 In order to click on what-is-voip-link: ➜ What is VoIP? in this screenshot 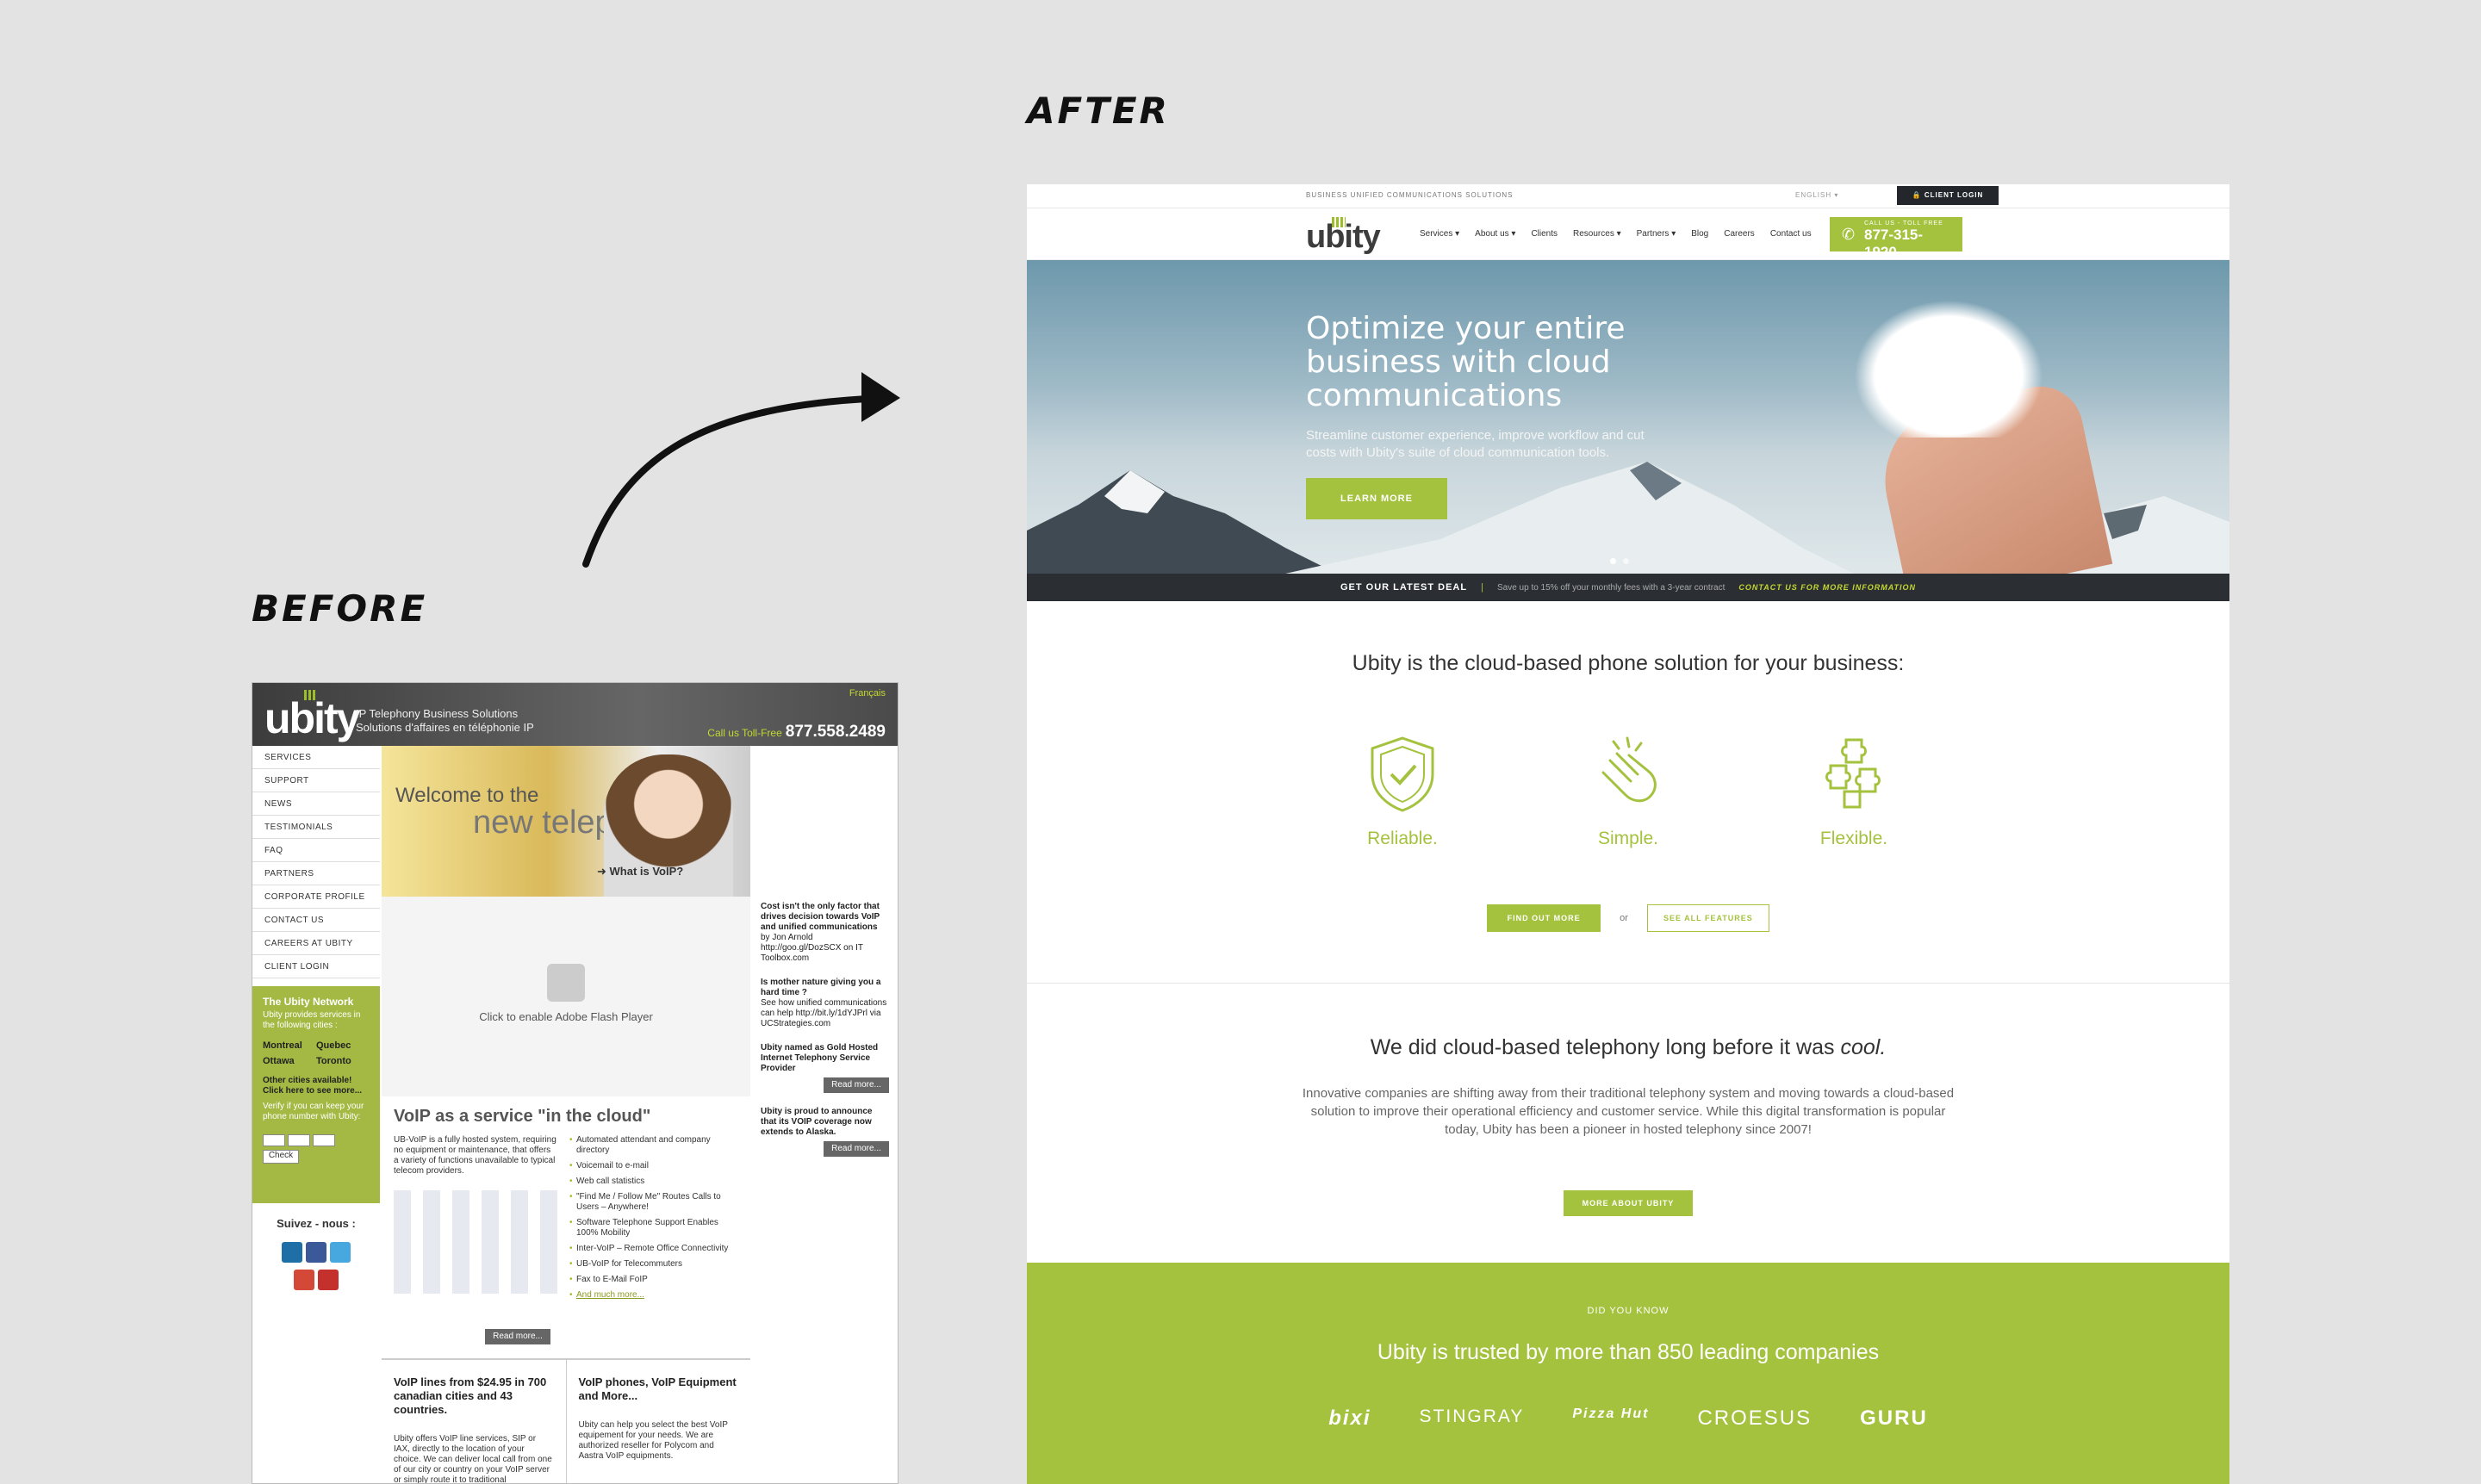, I will do `click(640, 872)`.